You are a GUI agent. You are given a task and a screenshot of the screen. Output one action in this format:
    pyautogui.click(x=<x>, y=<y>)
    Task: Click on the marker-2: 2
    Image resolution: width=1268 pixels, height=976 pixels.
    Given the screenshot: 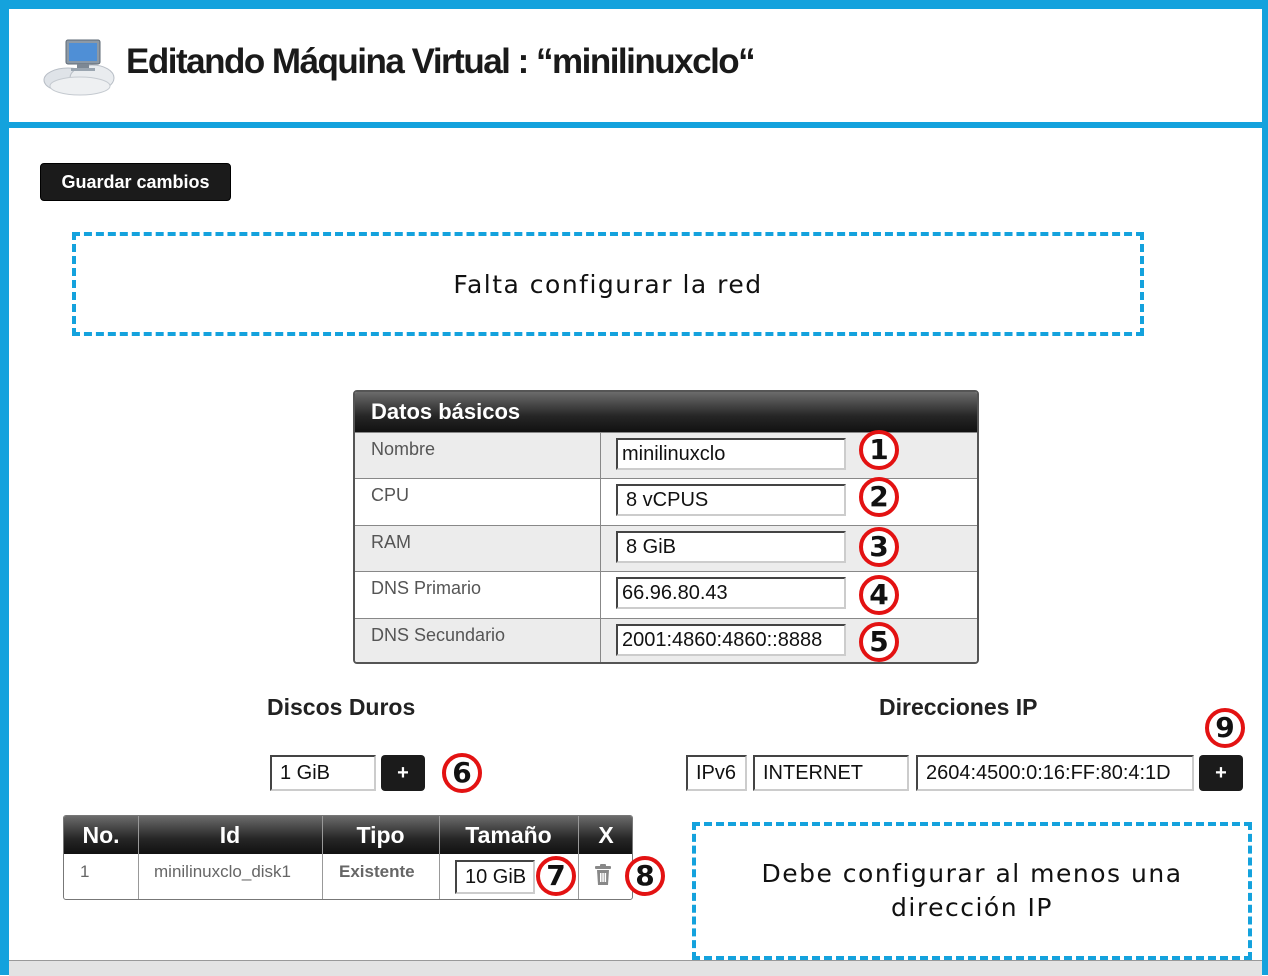 What is the action you would take?
    pyautogui.click(x=879, y=497)
    